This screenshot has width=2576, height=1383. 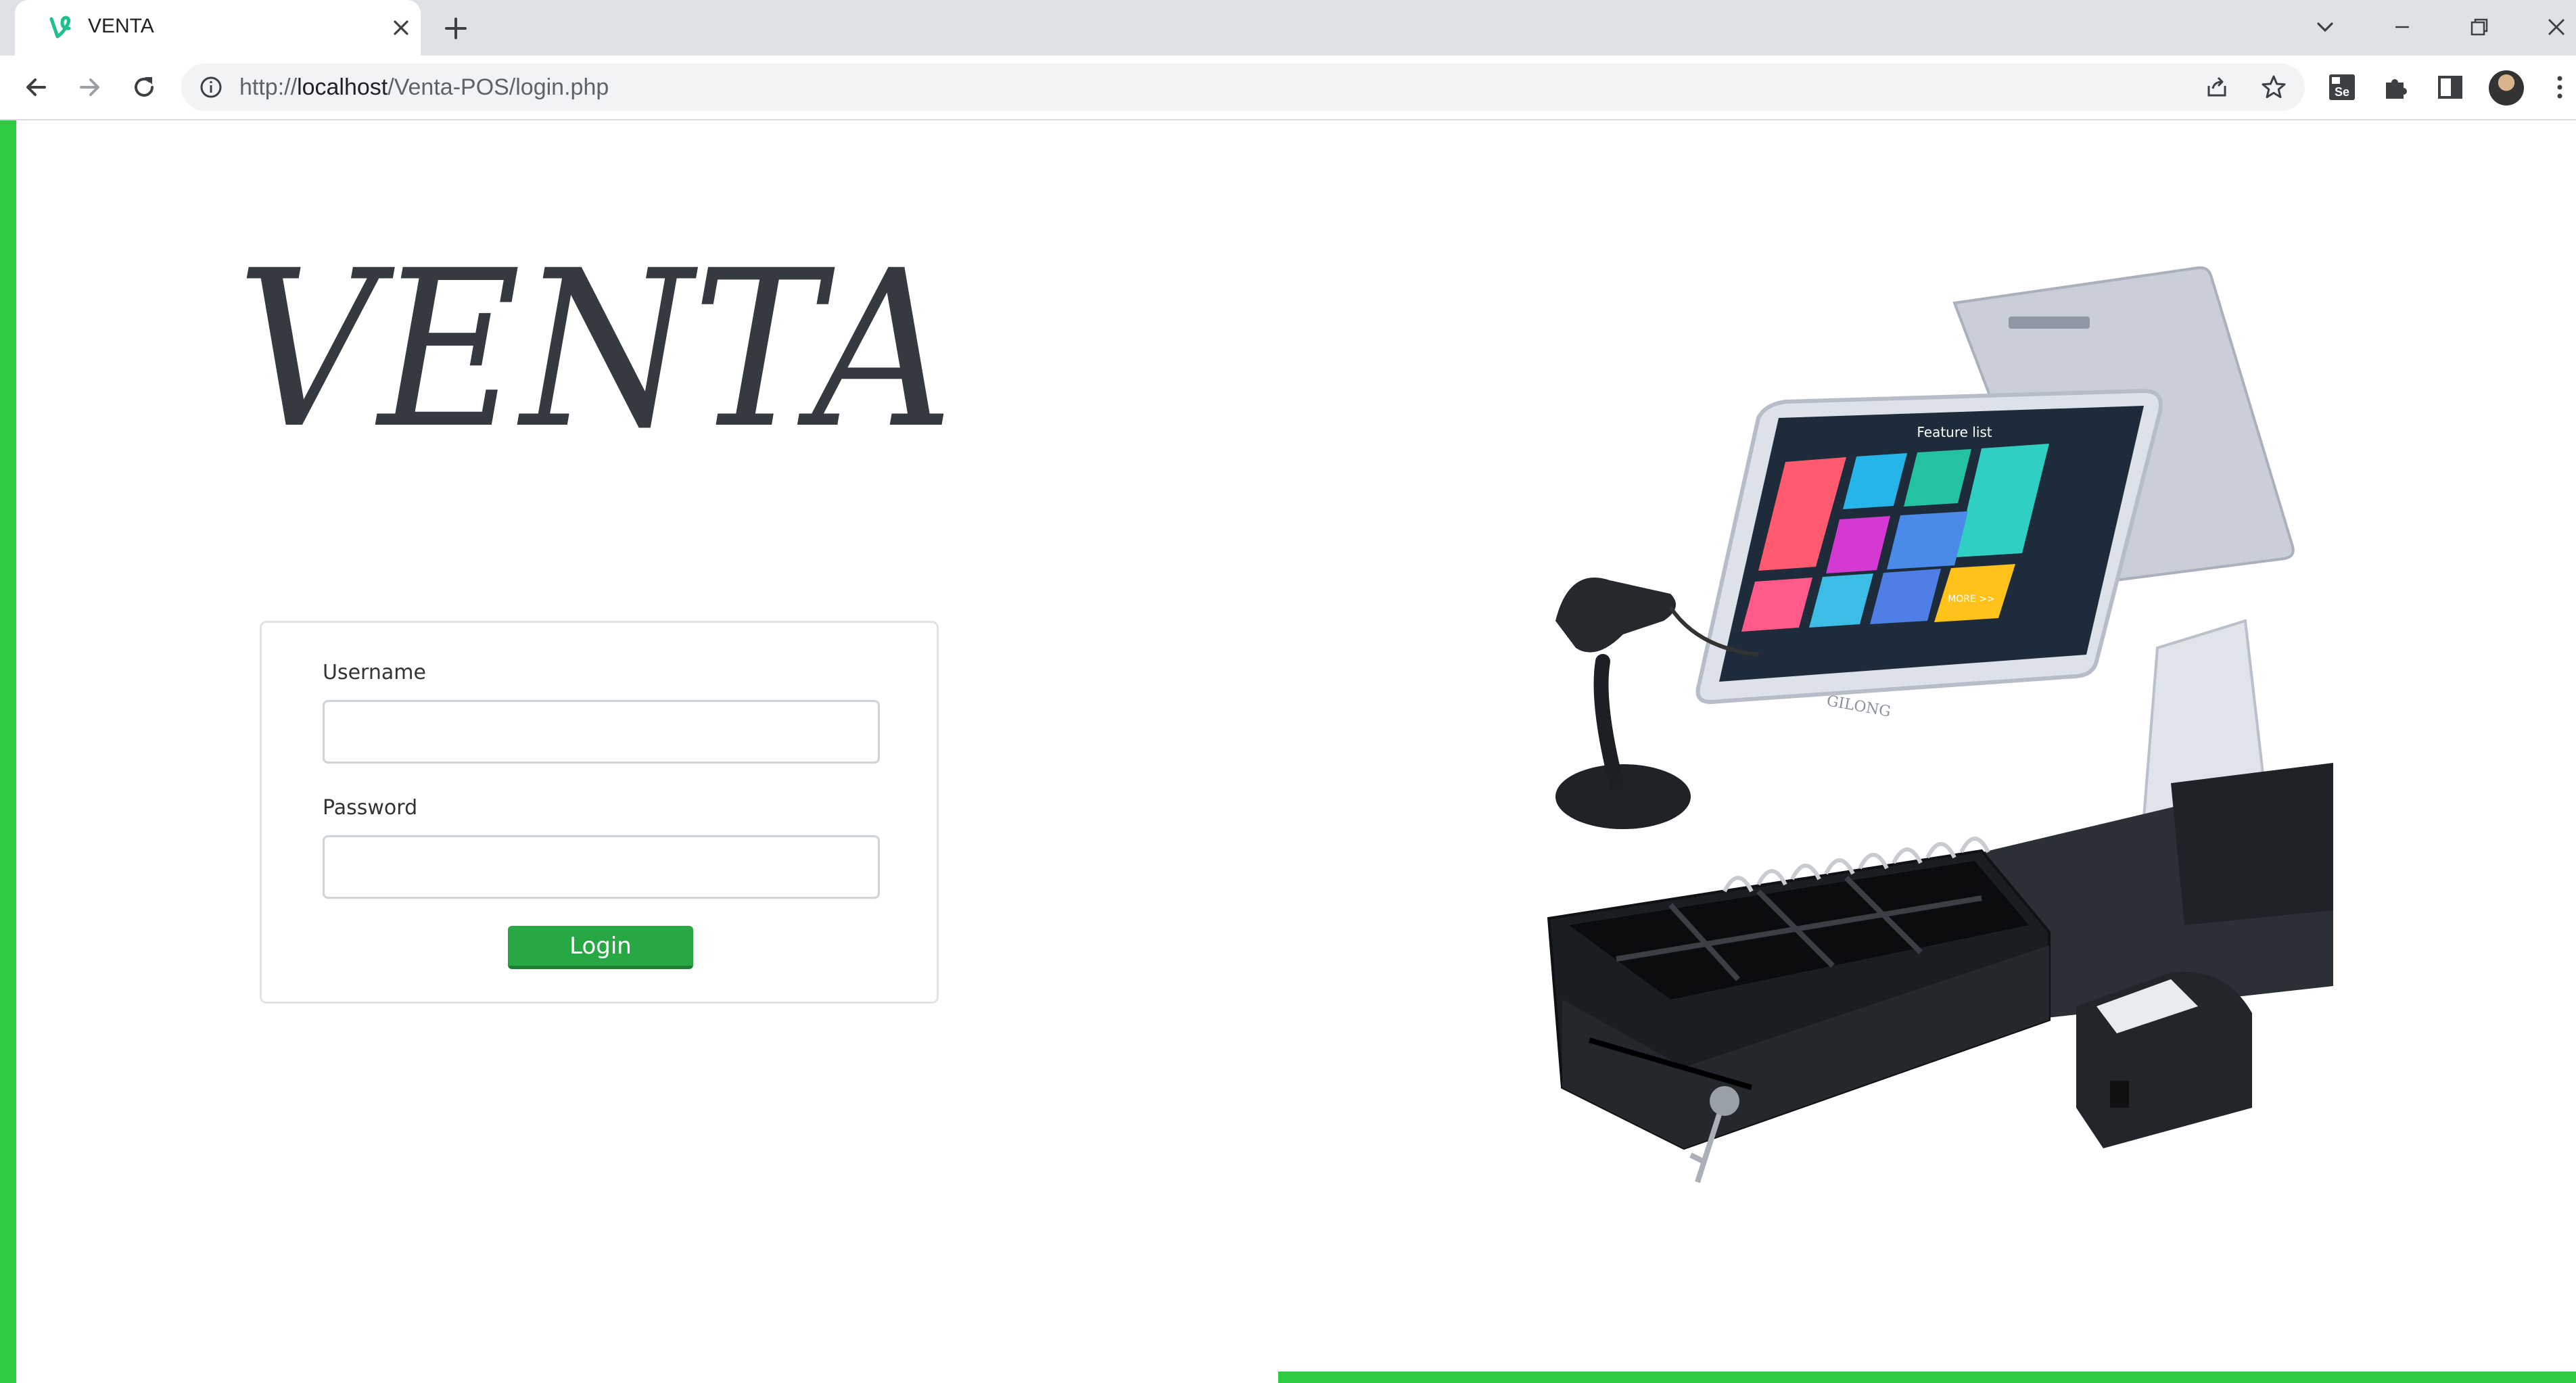 What do you see at coordinates (456, 29) in the screenshot?
I see `new-tab-icon` at bounding box center [456, 29].